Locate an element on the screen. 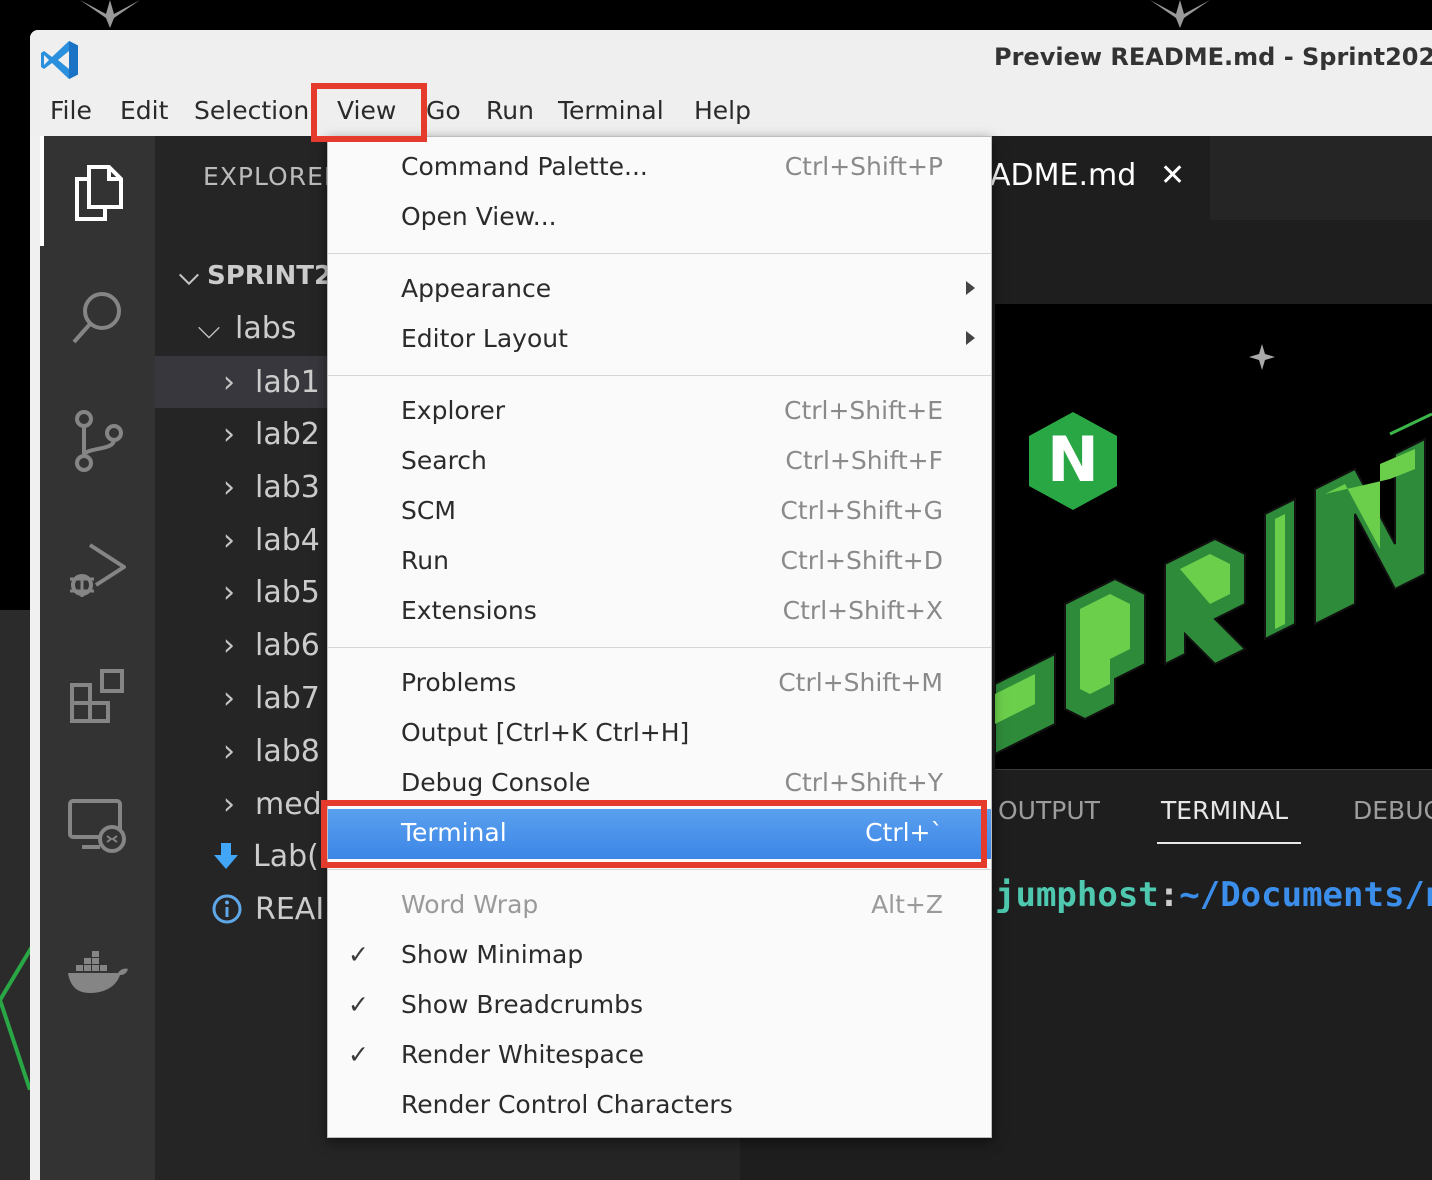  run-debug-icon is located at coordinates (97, 569).